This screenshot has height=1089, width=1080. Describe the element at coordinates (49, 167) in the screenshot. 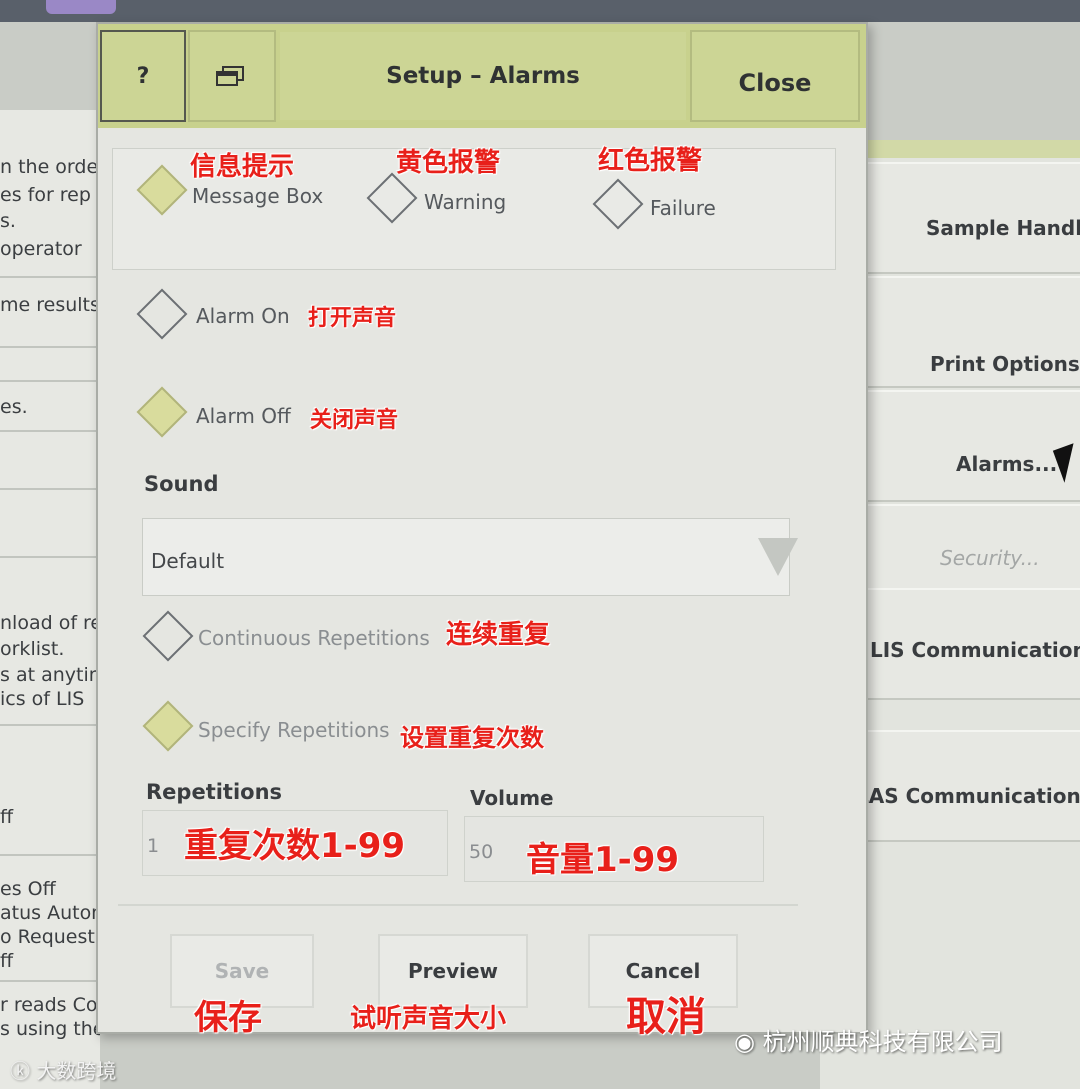

I see `background-text: n the orde` at that location.